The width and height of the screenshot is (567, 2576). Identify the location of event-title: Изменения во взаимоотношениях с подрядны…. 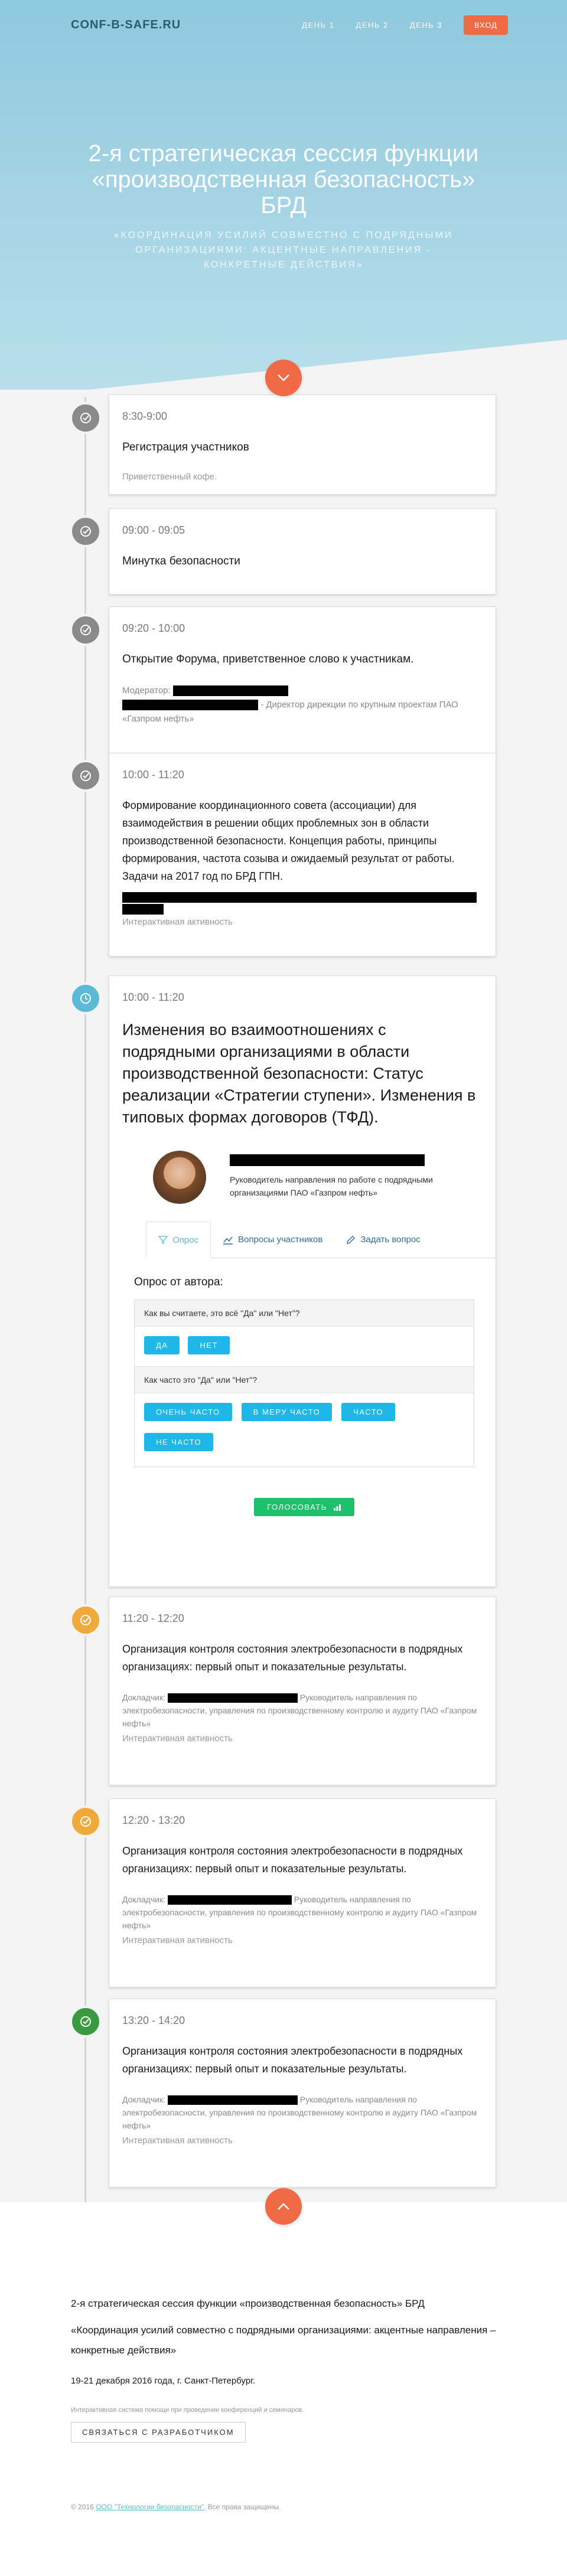
(299, 1073).